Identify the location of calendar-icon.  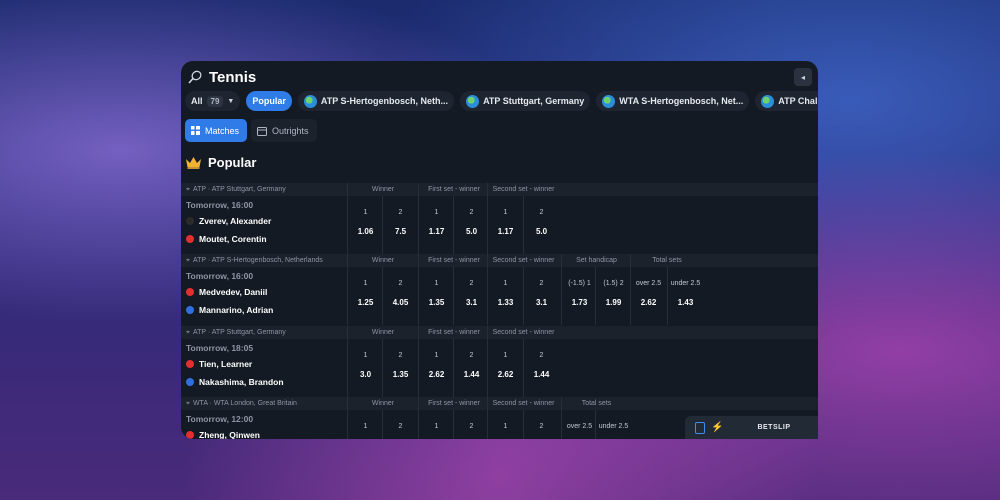
(262, 131).